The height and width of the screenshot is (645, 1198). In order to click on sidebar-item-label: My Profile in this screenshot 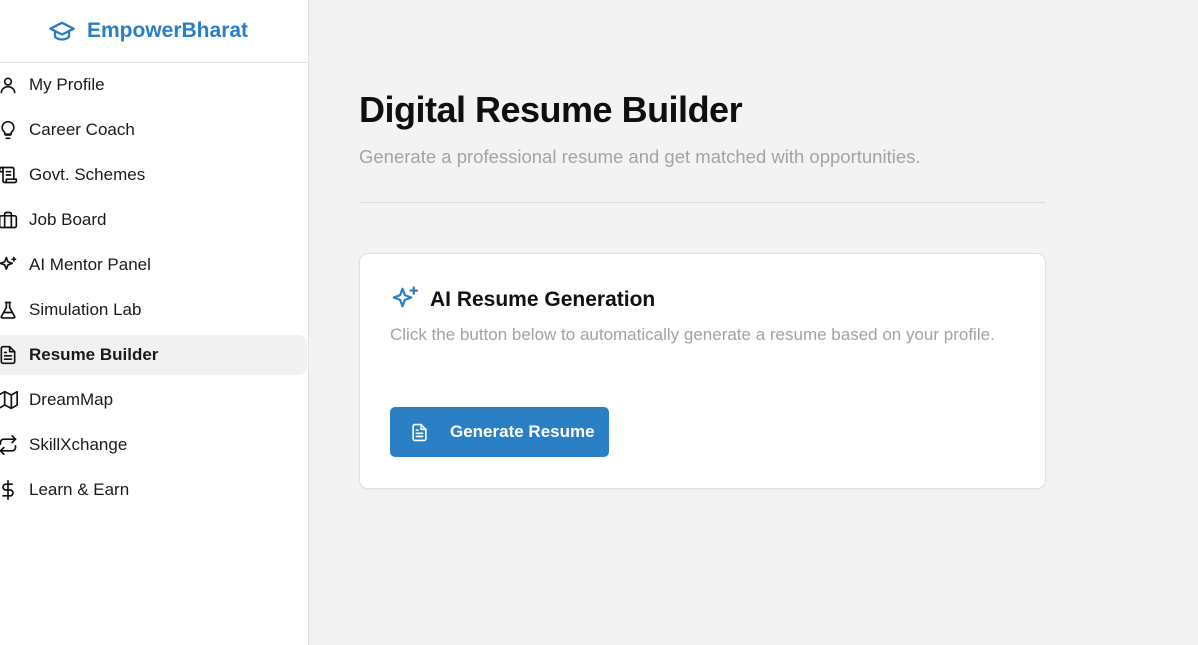, I will do `click(67, 84)`.